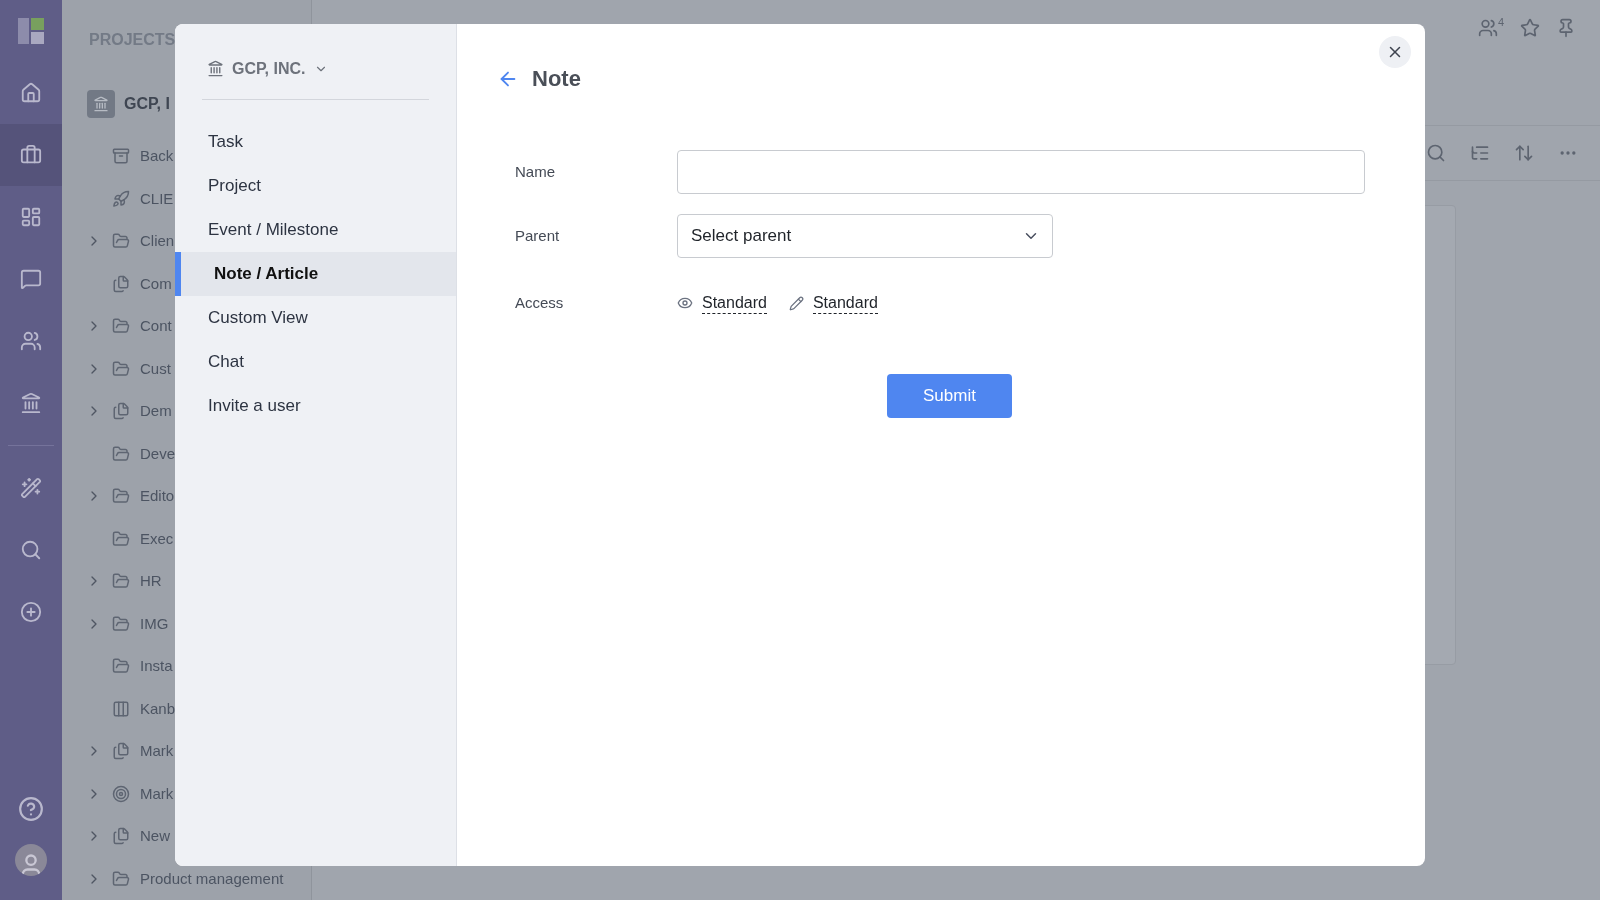  What do you see at coordinates (1524, 153) in the screenshot?
I see `sort-icon` at bounding box center [1524, 153].